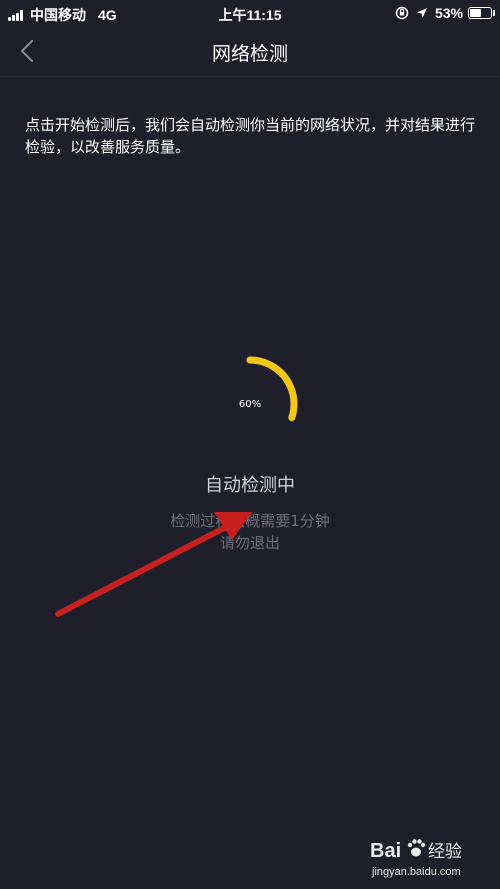 The height and width of the screenshot is (889, 500). I want to click on status-bar: 中国移动 4G 上午11:15 53%, so click(250, 13).